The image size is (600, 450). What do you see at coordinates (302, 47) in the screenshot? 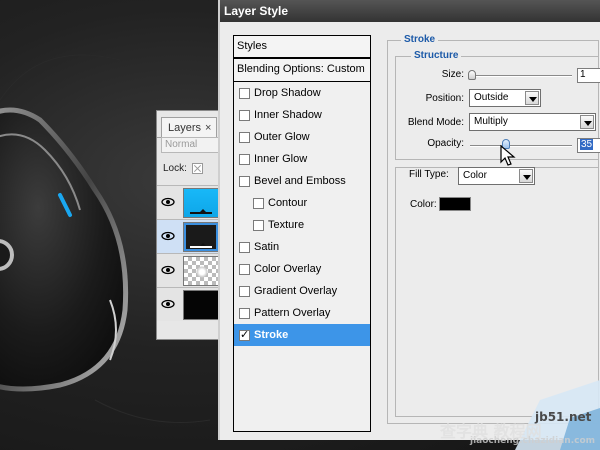
I see `styles-header: Styles` at bounding box center [302, 47].